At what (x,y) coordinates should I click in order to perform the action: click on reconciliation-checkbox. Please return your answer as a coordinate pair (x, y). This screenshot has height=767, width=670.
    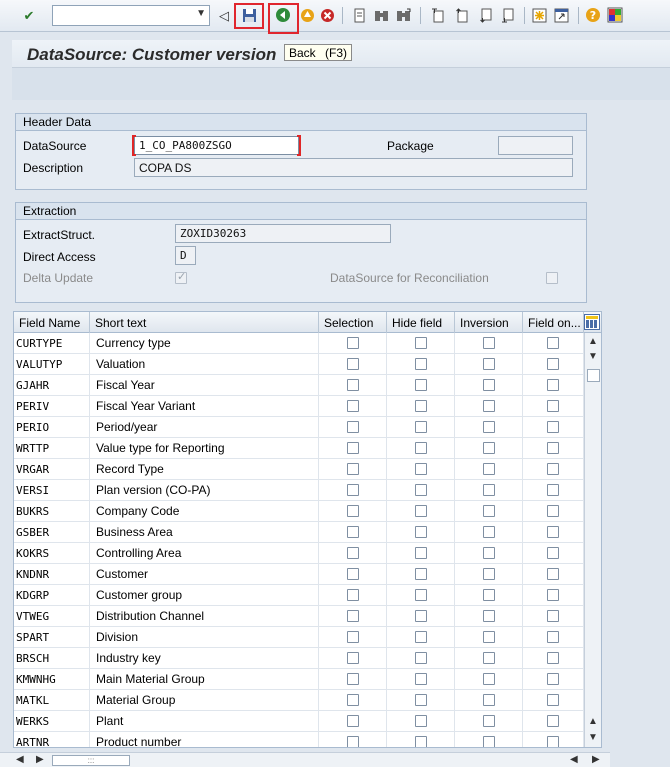
    Looking at the image, I should click on (552, 278).